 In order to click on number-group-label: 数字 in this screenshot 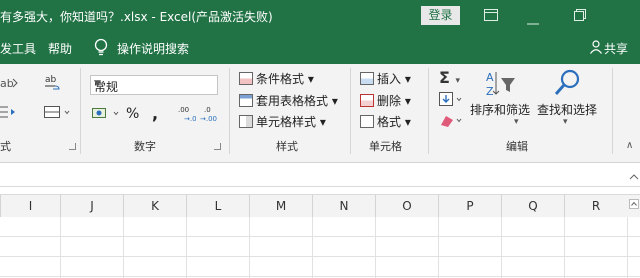, I will do `click(145, 146)`.